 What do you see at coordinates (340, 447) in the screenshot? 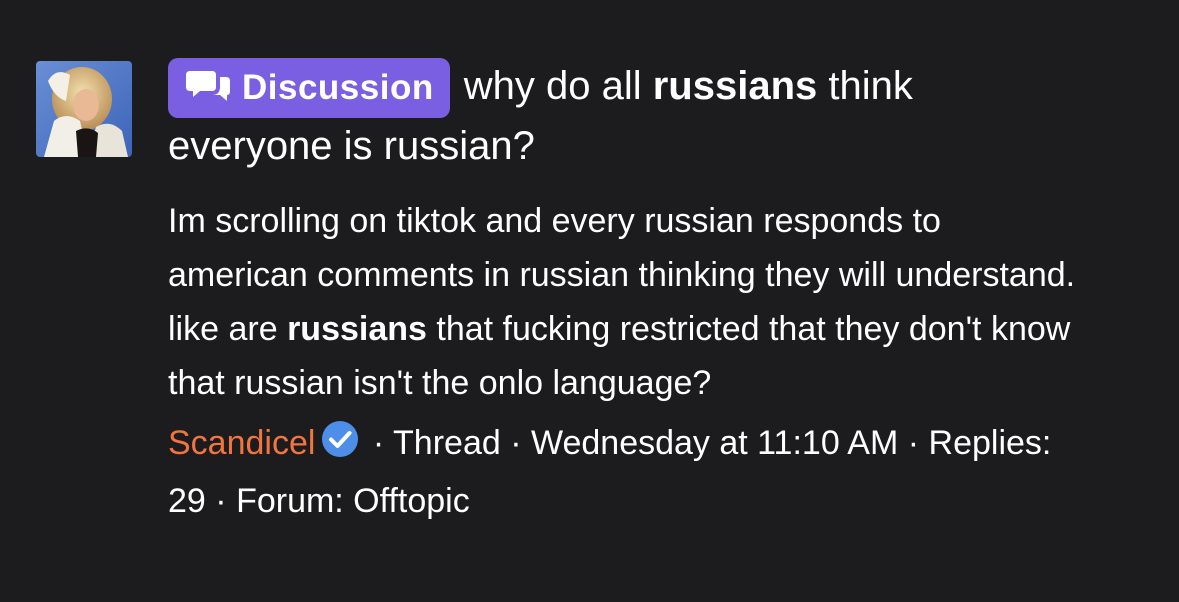
I see `verified-check-icon` at bounding box center [340, 447].